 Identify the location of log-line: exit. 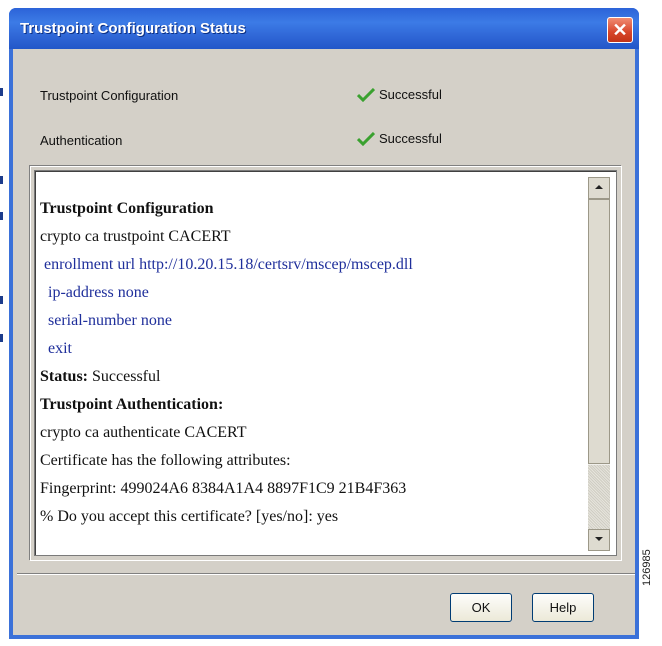
(56, 348).